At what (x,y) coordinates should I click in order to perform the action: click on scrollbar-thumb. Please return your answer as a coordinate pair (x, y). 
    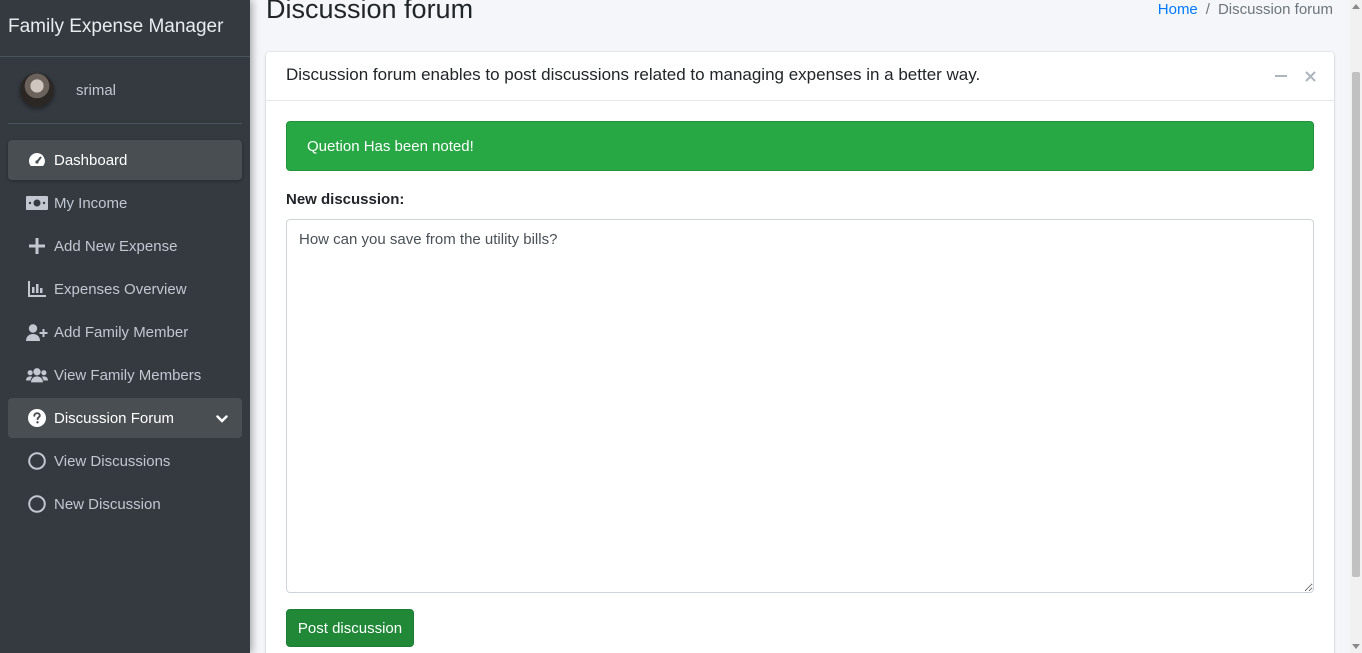
    Looking at the image, I should click on (1356, 324).